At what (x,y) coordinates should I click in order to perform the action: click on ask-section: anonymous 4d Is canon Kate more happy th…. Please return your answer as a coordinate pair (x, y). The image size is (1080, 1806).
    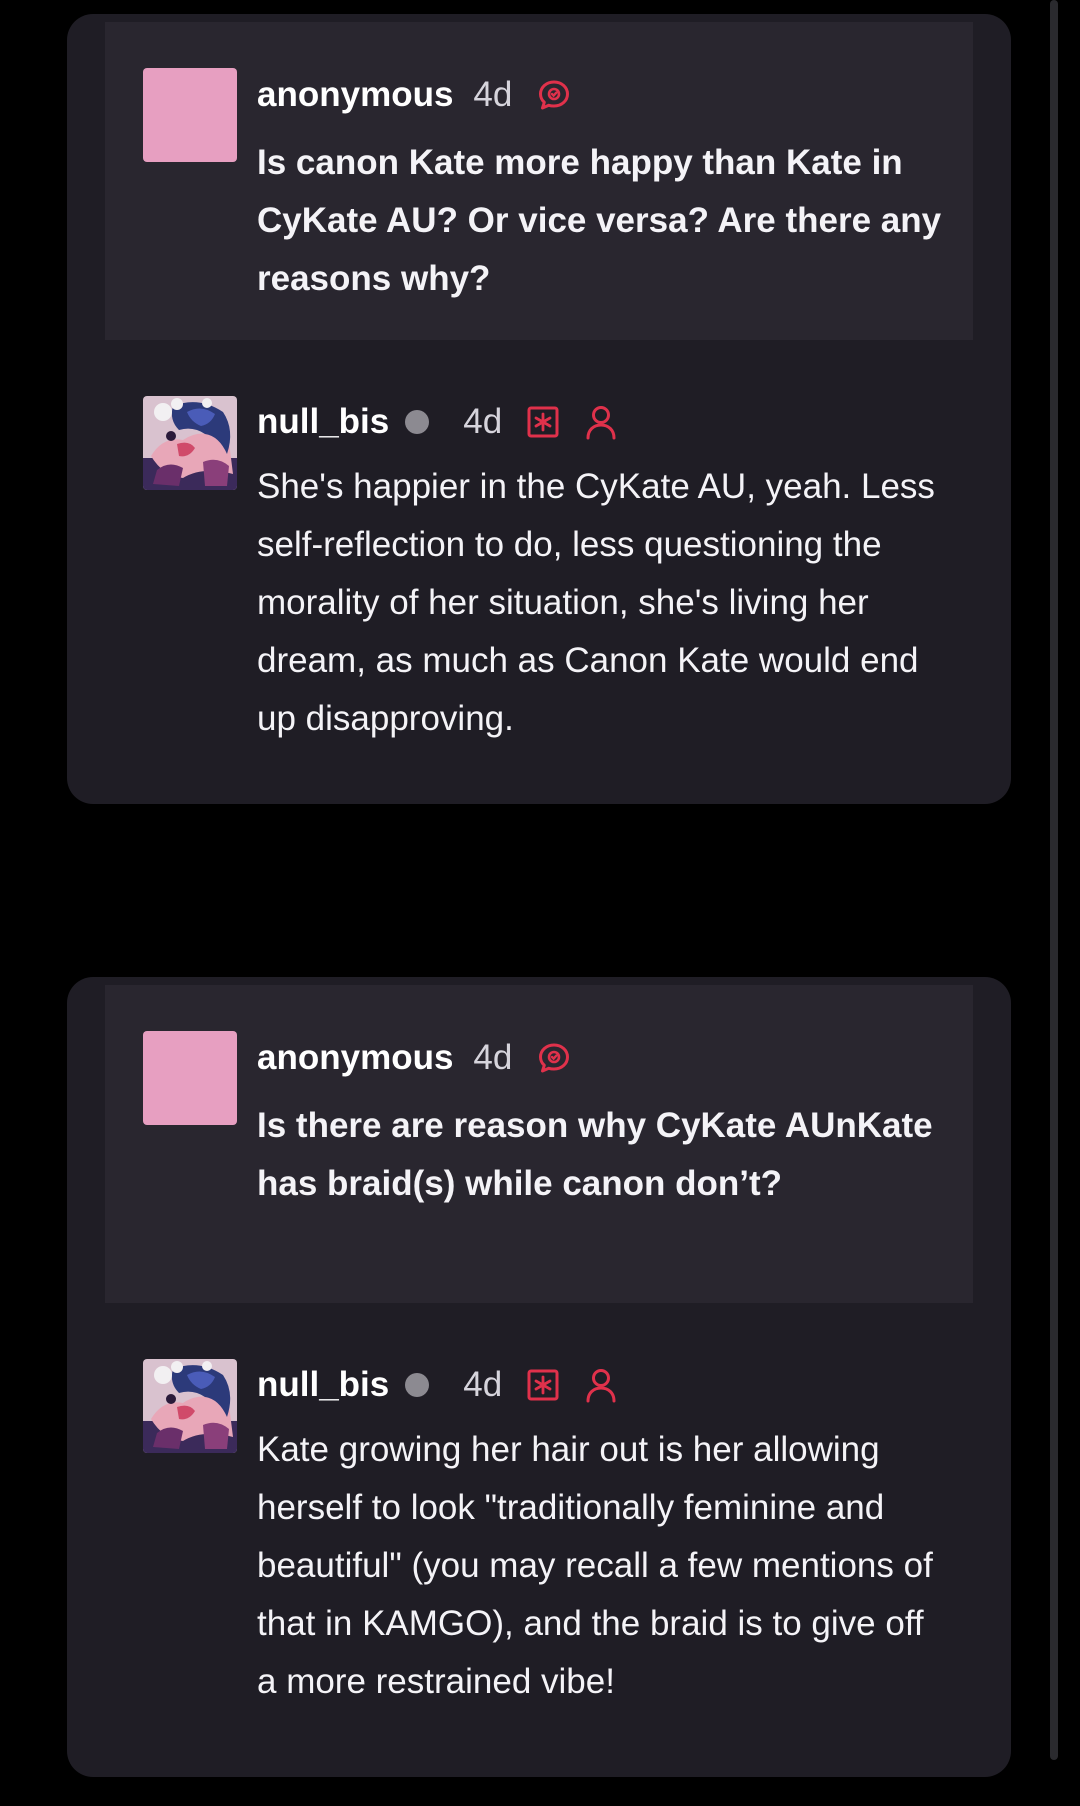
    Looking at the image, I should click on (539, 181).